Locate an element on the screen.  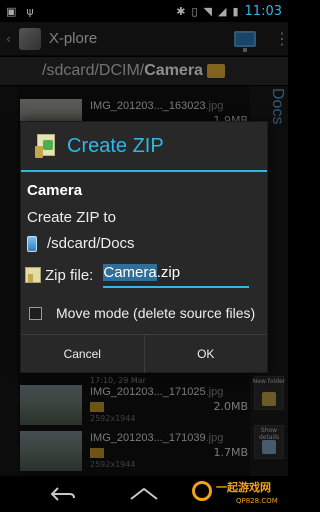
signal-icon: ◢ is located at coordinates (222, 11).